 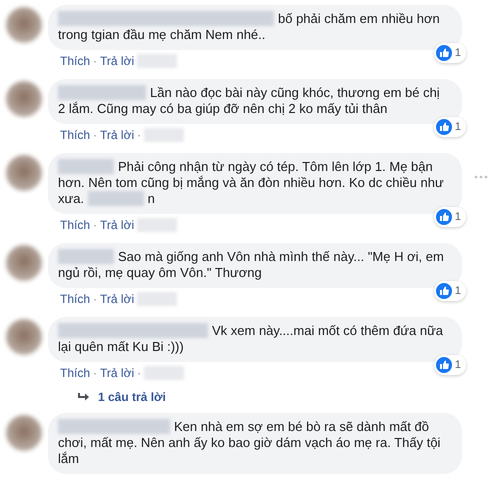 I want to click on comment-text: bố phải chăm em nhiều hơn trong tgian đầu mẹ chăm Nem nhé.., so click(x=249, y=27).